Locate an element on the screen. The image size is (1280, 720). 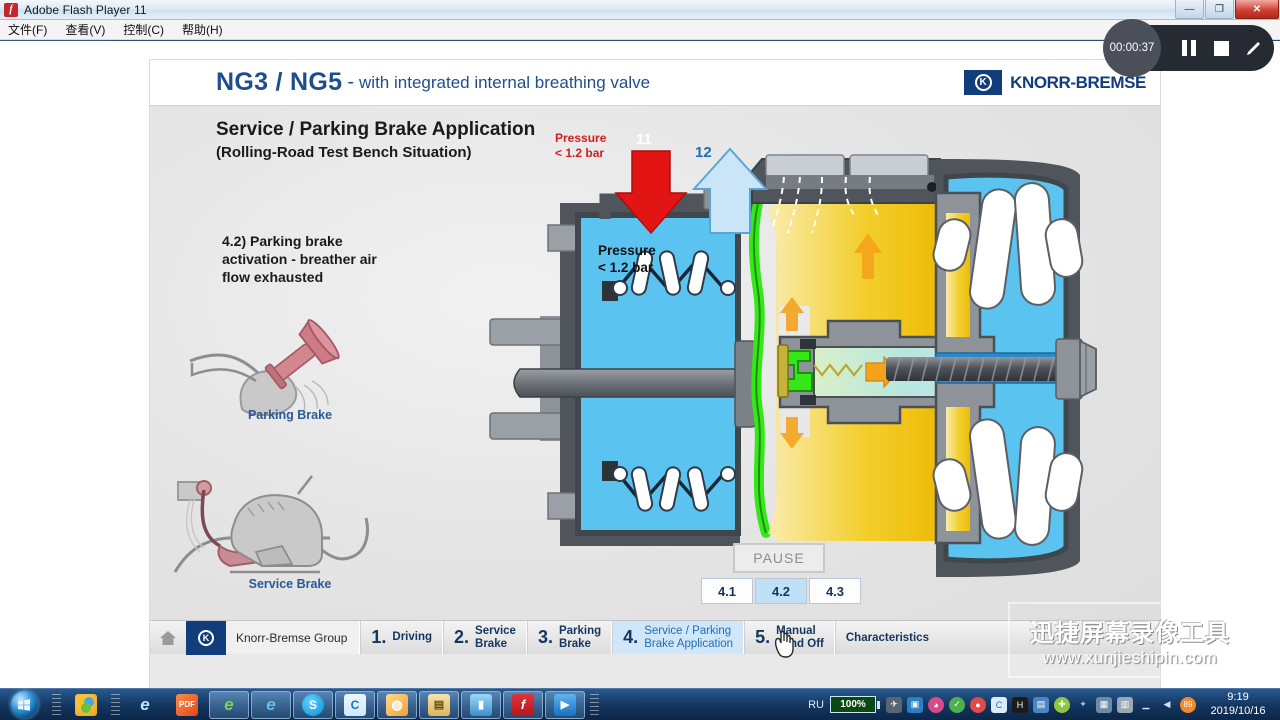
close-button: ✕ is located at coordinates (1257, 9).